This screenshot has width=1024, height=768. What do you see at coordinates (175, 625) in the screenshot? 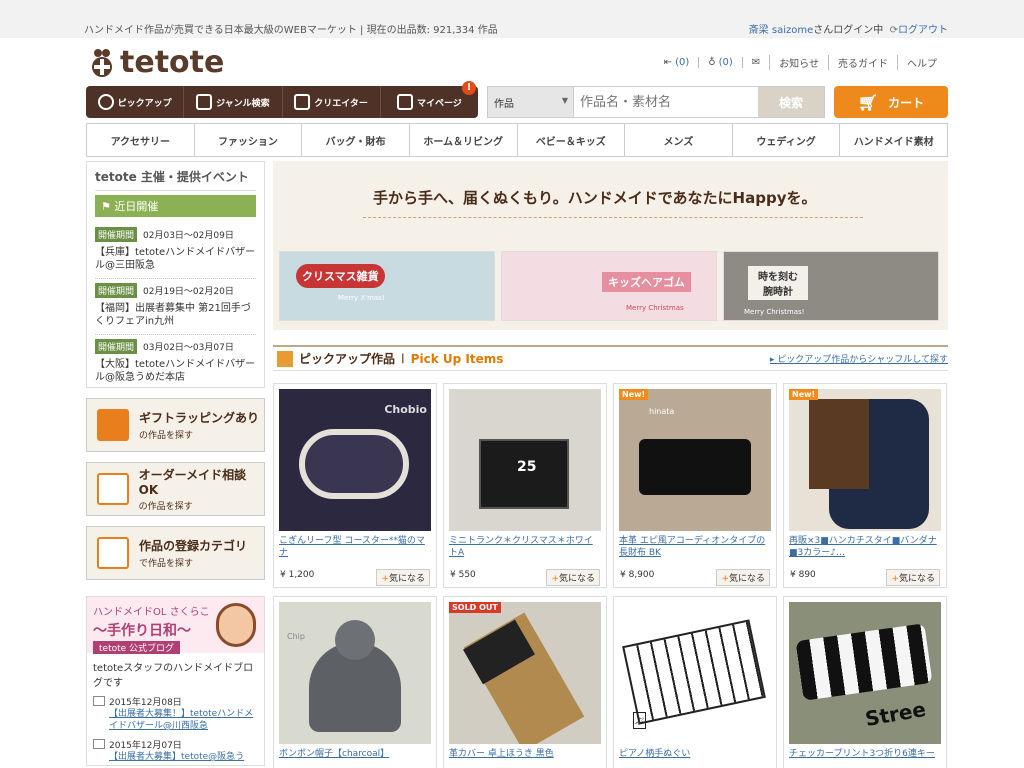
I see `blog-header: ハンドメイドOL さくらこ ～手作り日和～ tetote 公式ブログ` at bounding box center [175, 625].